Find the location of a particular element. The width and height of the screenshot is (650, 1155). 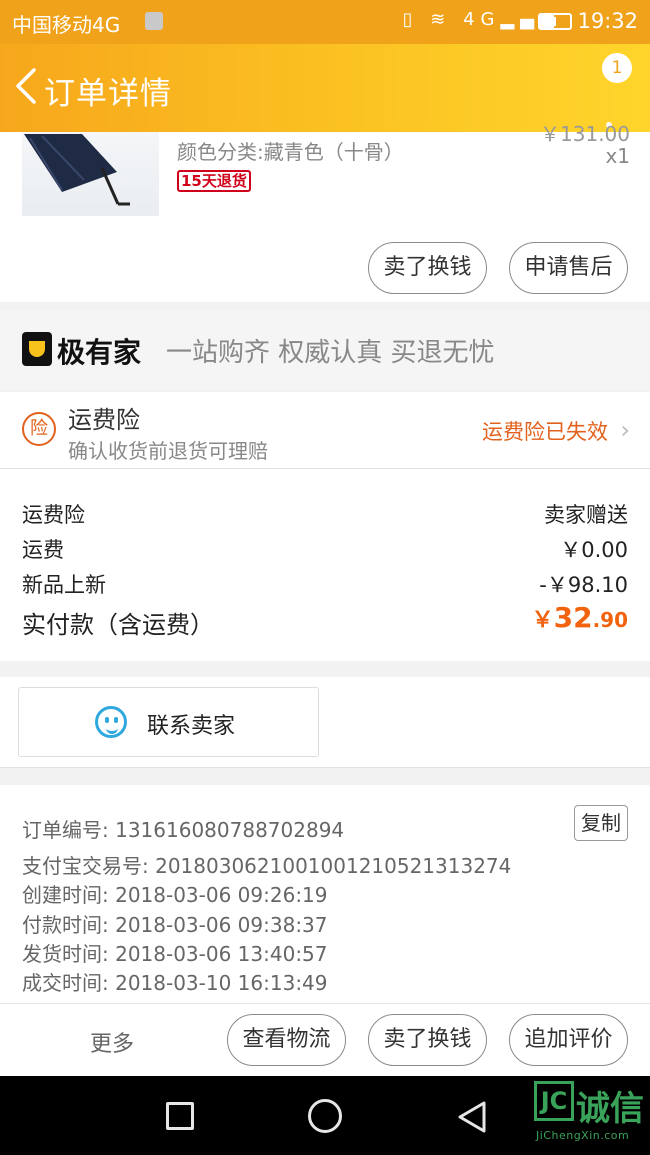

back-arrow-icon is located at coordinates (26, 86).